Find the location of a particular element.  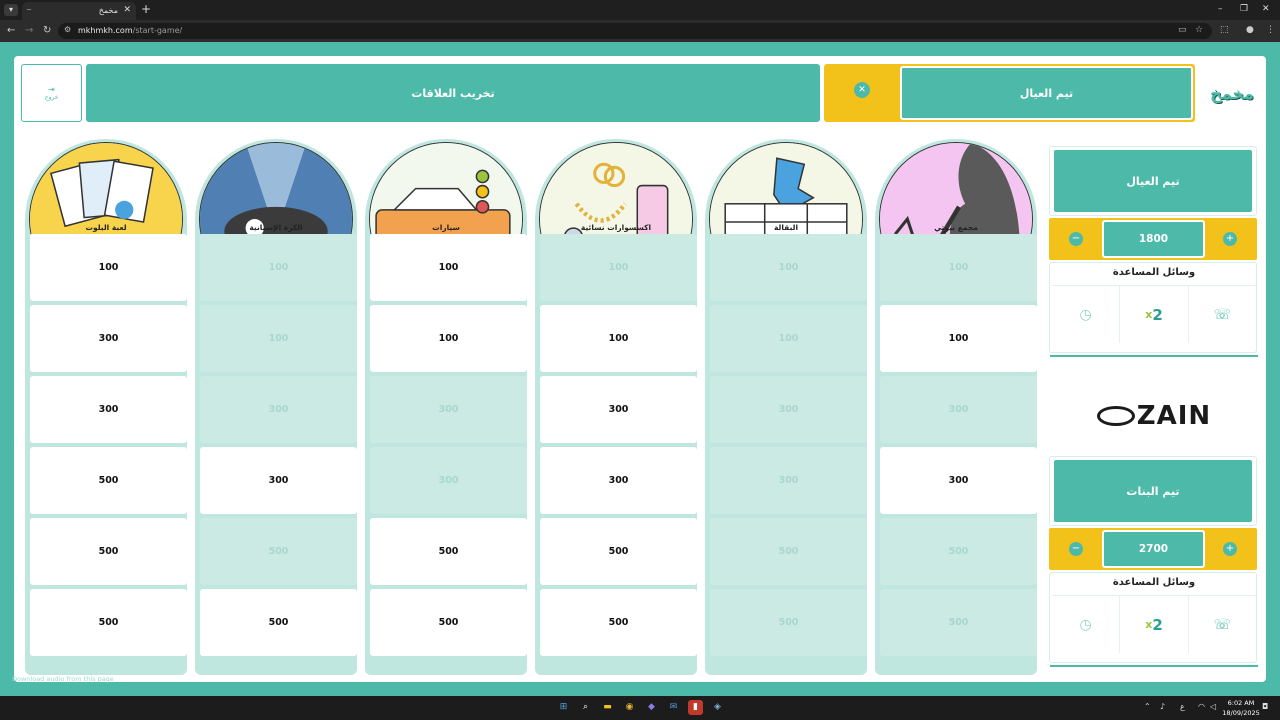

exit-icon: ⇥ is located at coordinates (51, 89).